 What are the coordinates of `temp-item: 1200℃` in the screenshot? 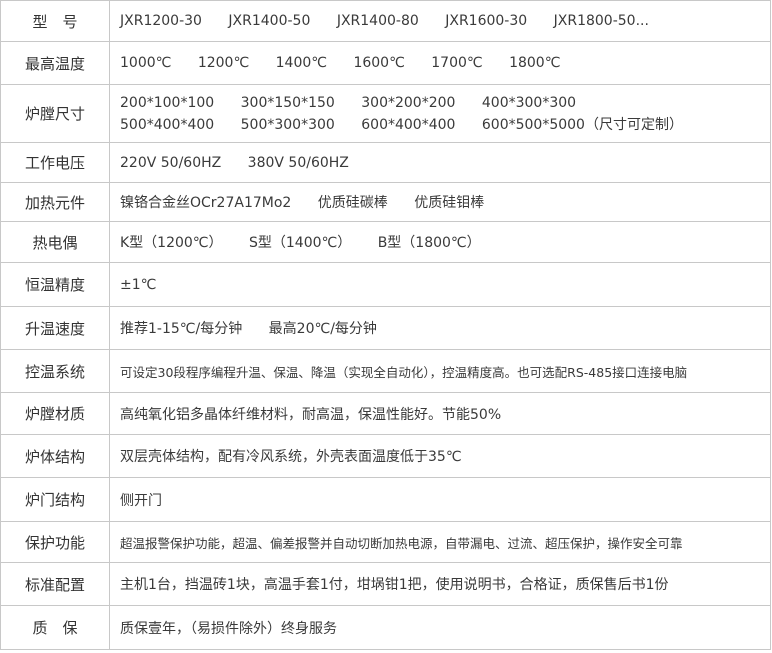 It's located at (223, 63).